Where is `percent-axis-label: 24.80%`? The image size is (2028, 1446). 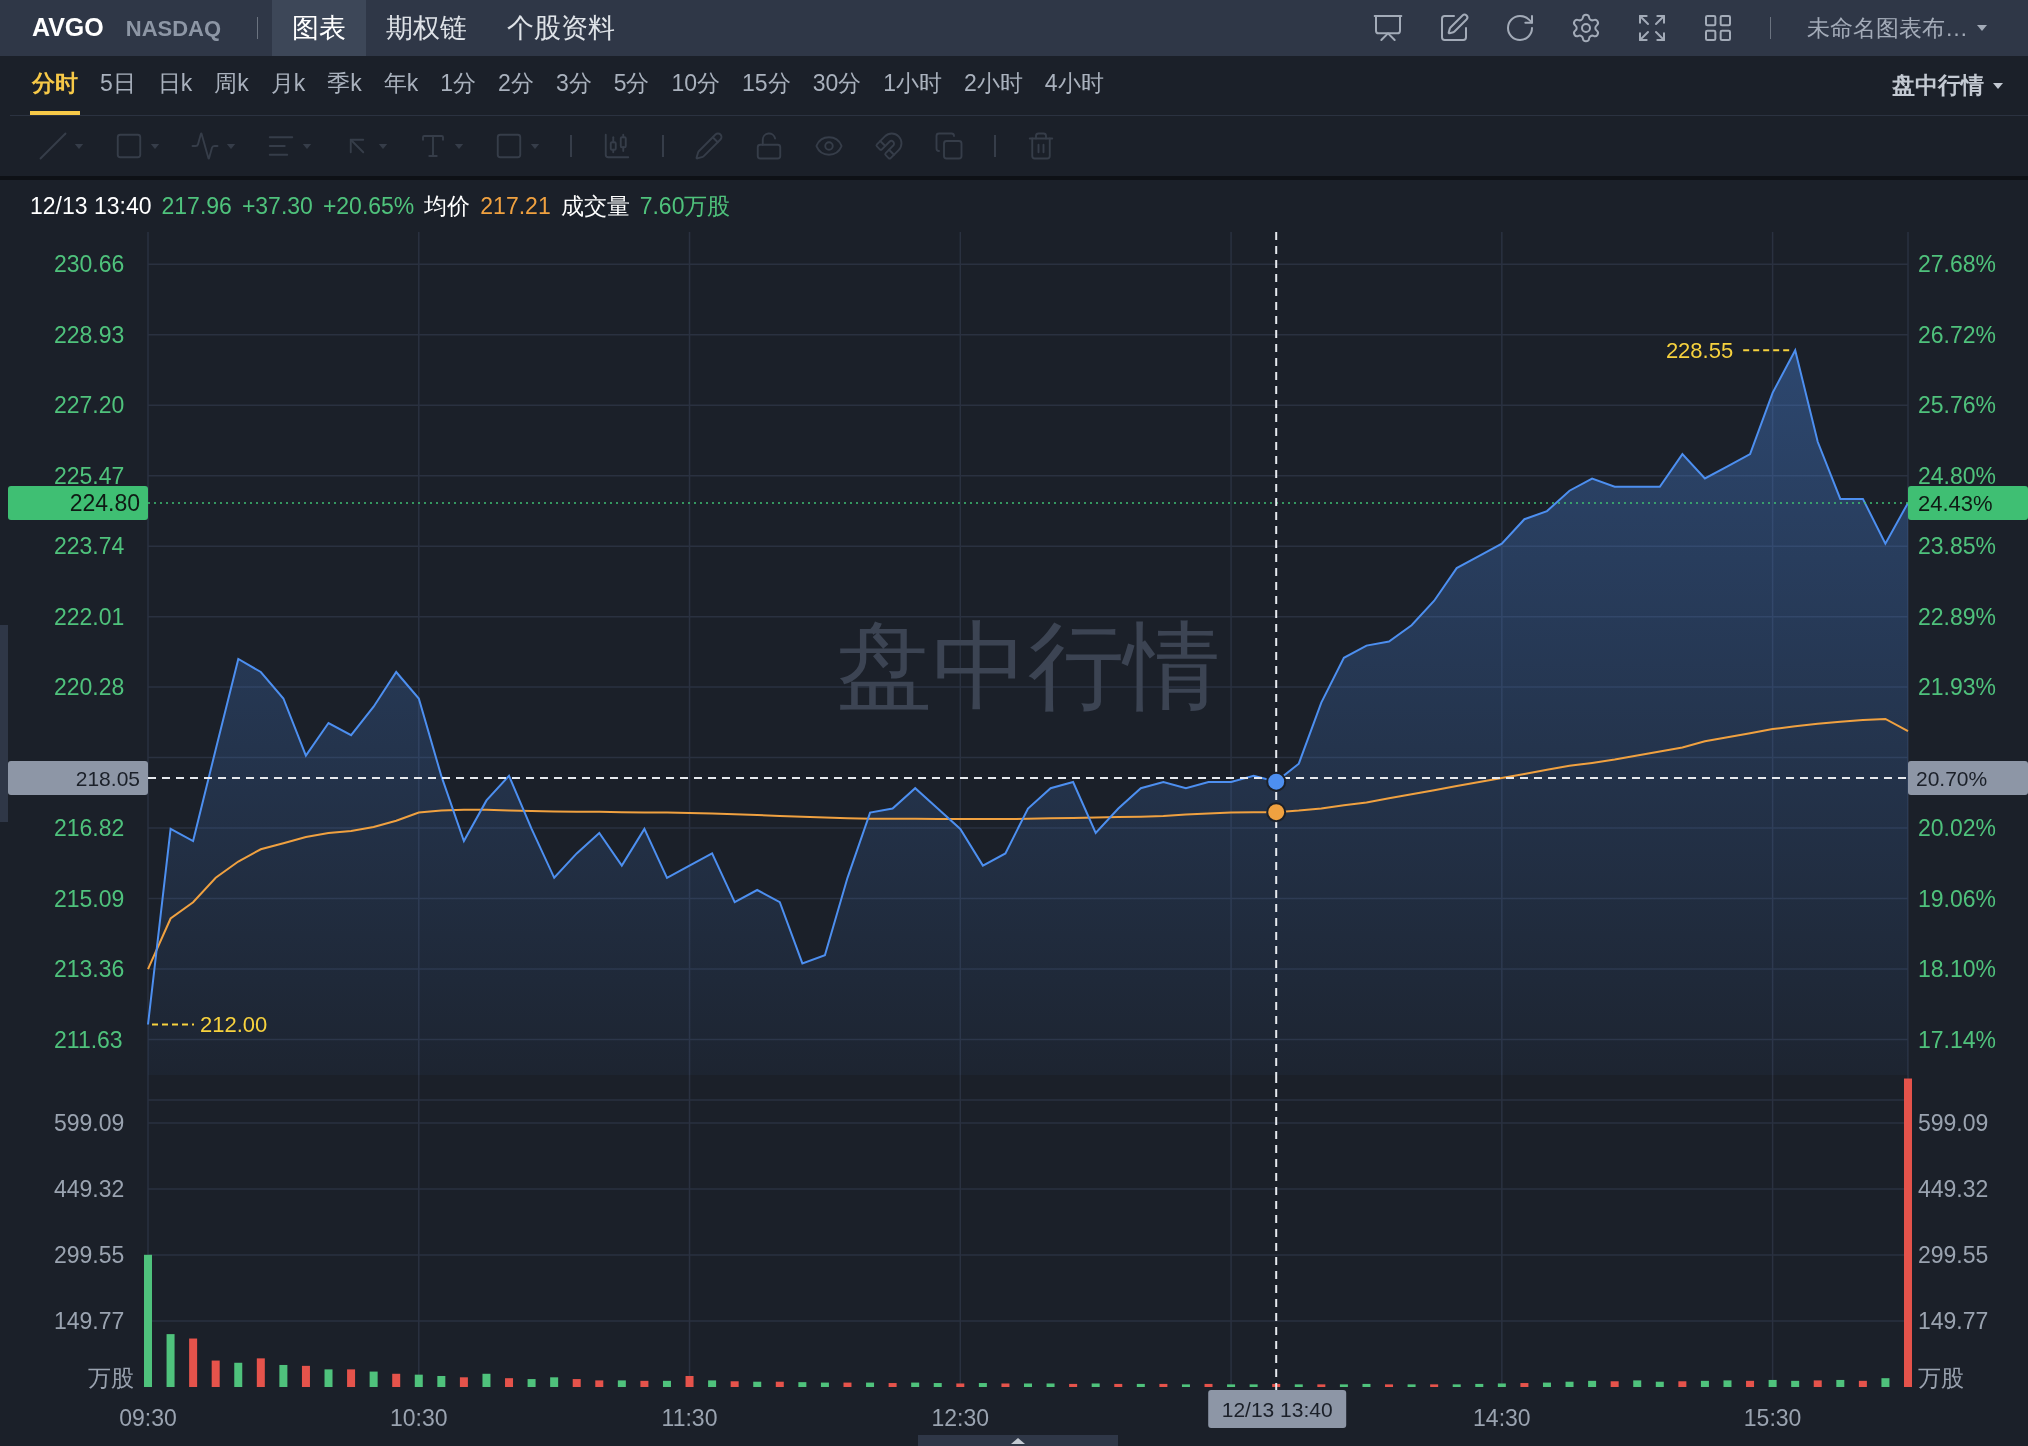 percent-axis-label: 24.80% is located at coordinates (1957, 475).